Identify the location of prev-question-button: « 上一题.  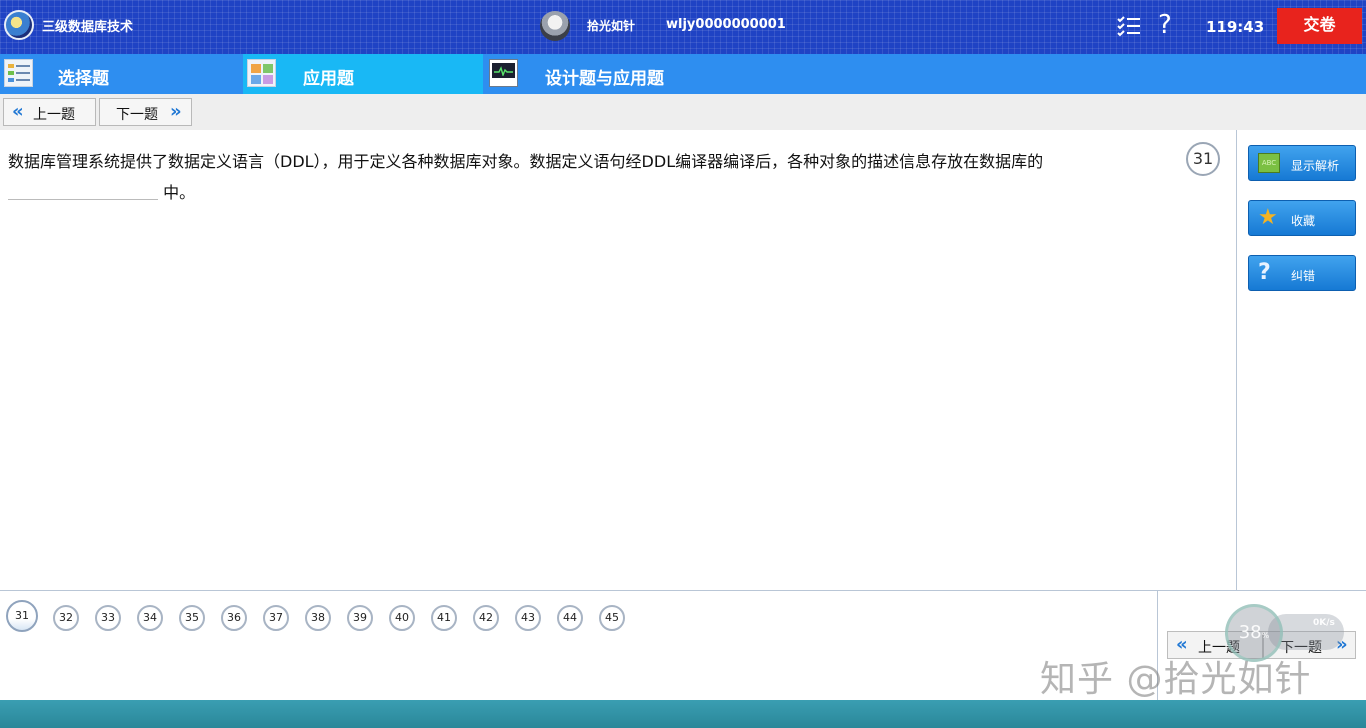
(49, 112).